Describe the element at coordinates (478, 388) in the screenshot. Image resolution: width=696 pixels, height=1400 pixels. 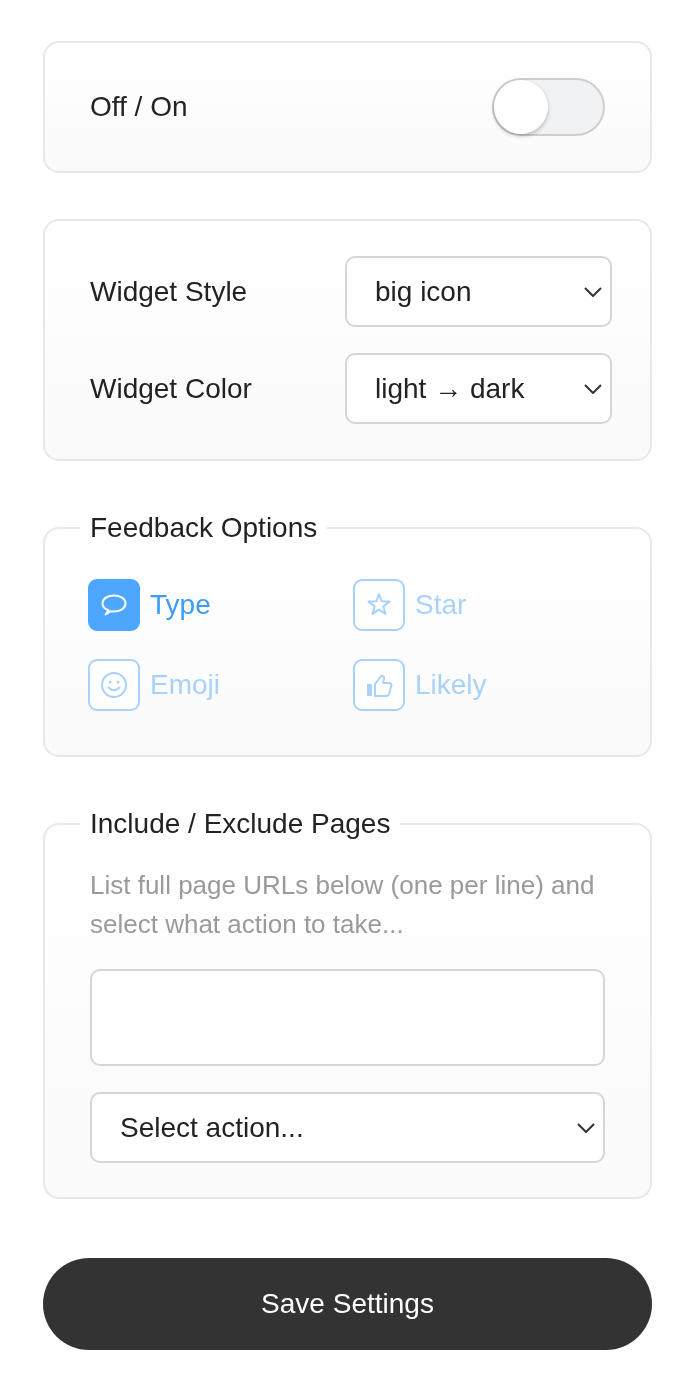
I see `dropdown-select: light → dark` at that location.